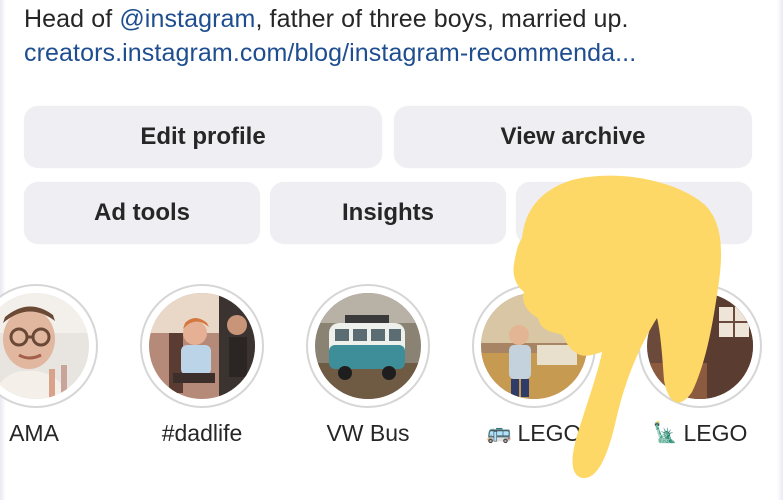  I want to click on bio-prefix: Head of, so click(72, 19).